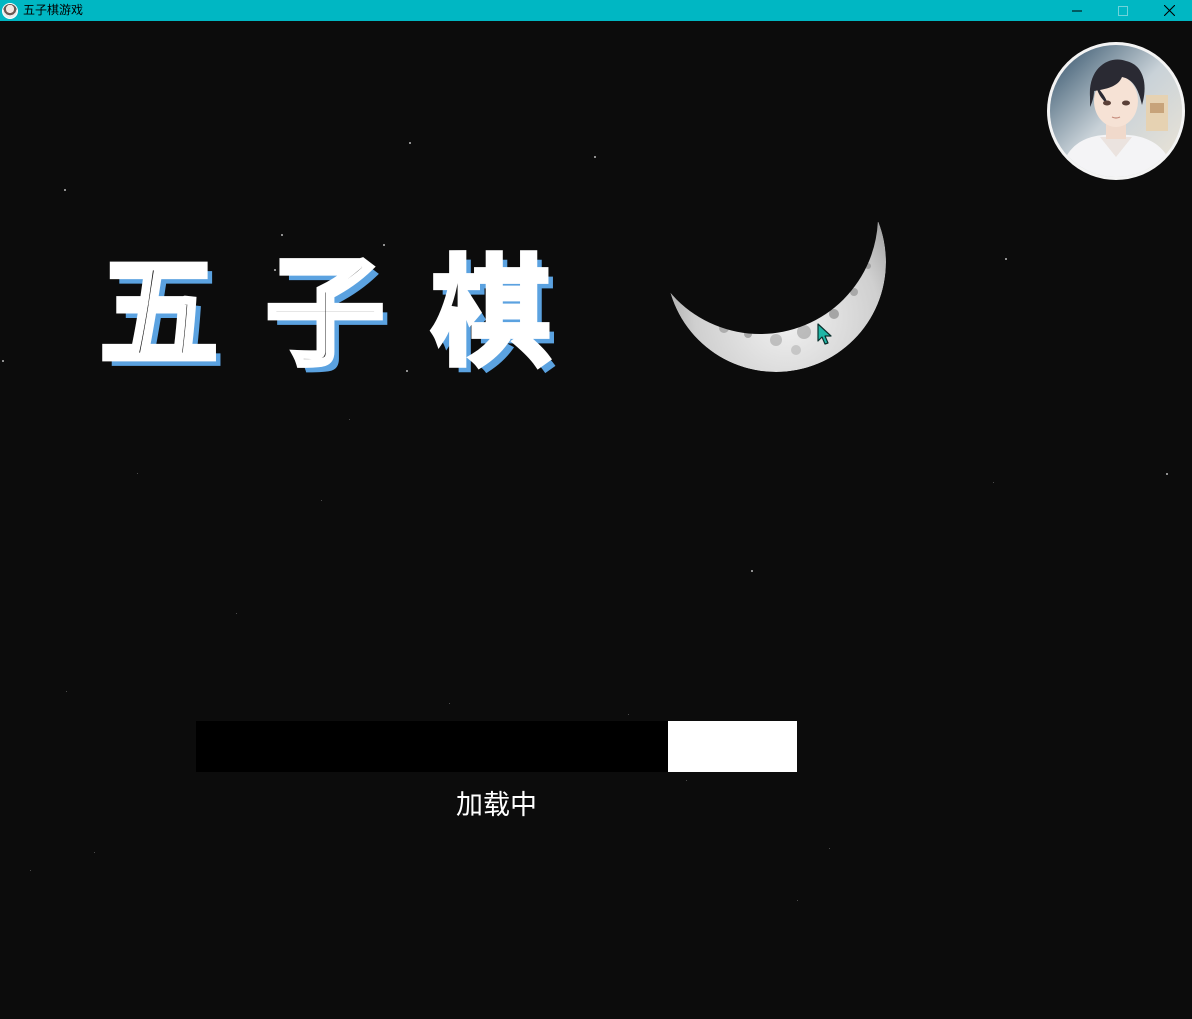  I want to click on maximize-icon, so click(1123, 10).